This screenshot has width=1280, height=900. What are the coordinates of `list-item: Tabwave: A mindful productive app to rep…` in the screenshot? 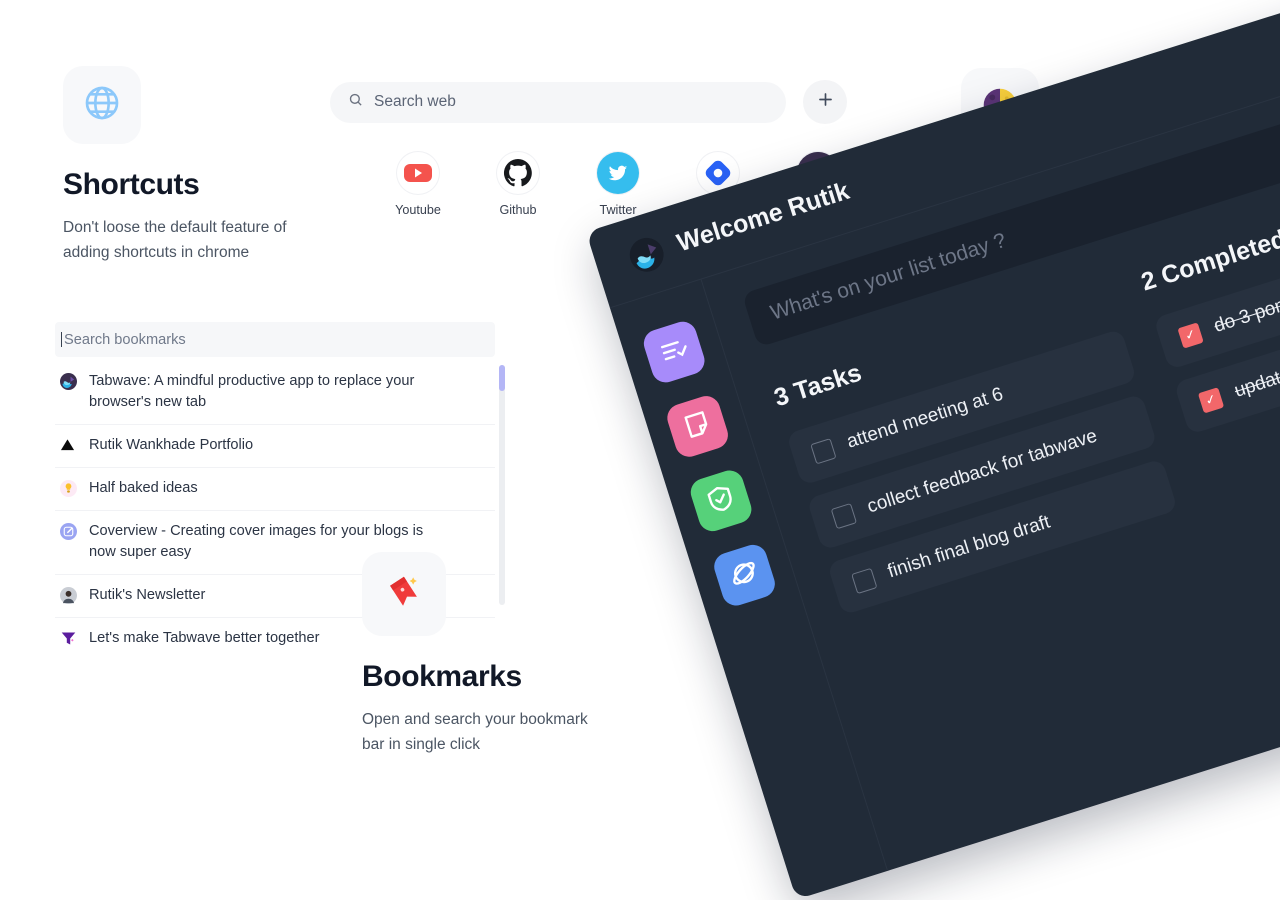 It's located at (275, 393).